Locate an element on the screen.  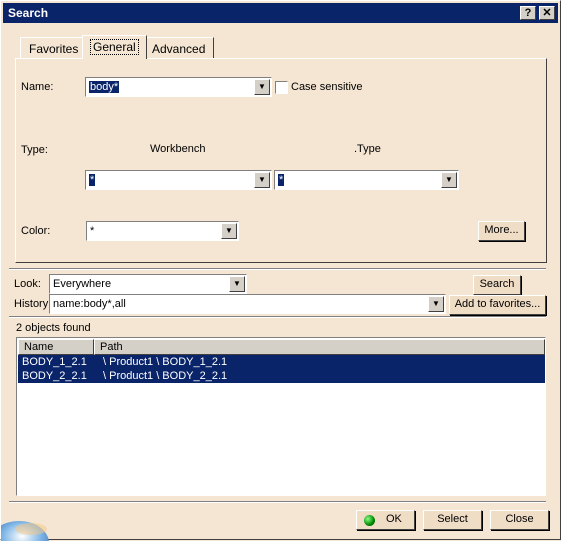
workbench-label: Workbench is located at coordinates (178, 149).